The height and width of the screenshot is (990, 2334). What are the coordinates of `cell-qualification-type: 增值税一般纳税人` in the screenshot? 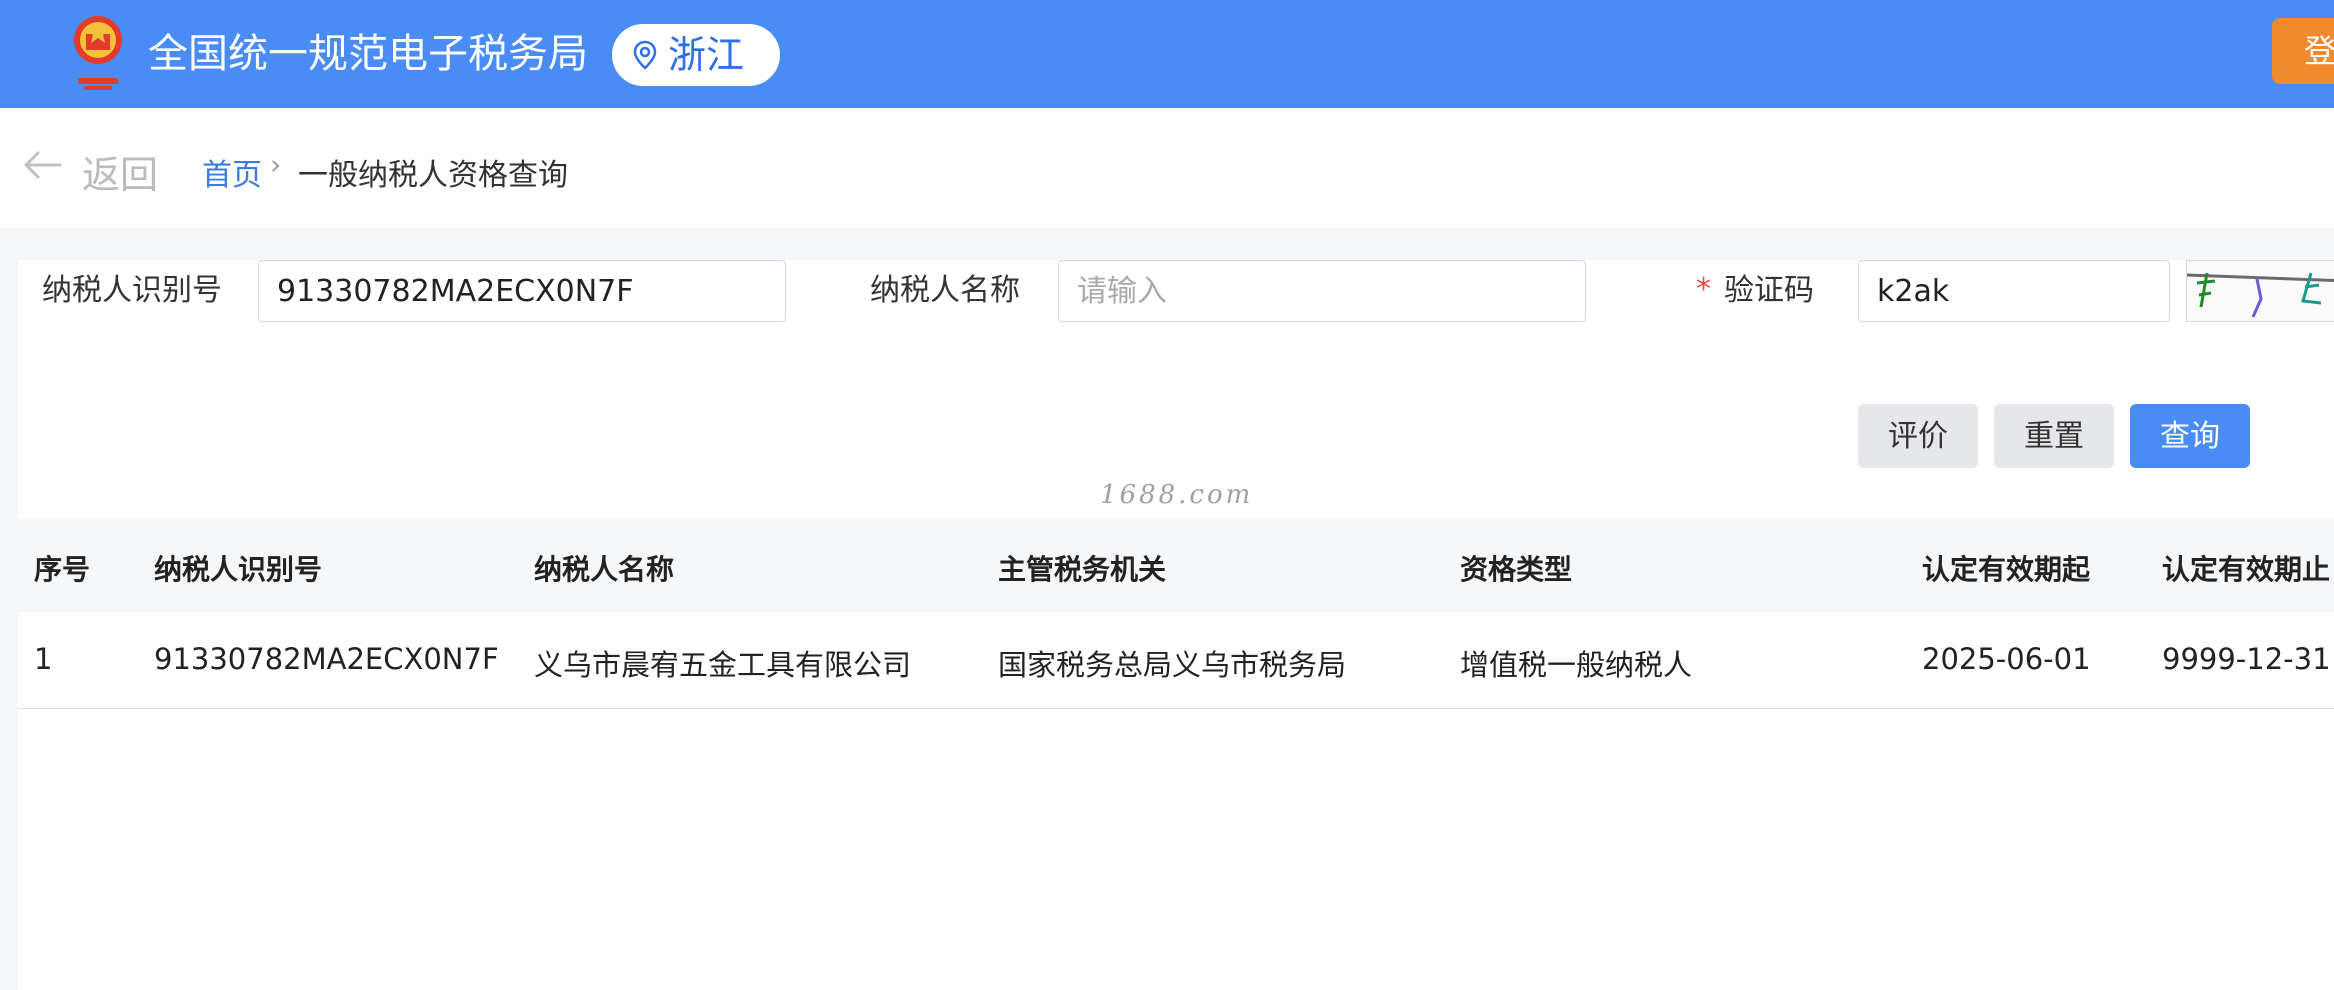 It's located at (1576, 665).